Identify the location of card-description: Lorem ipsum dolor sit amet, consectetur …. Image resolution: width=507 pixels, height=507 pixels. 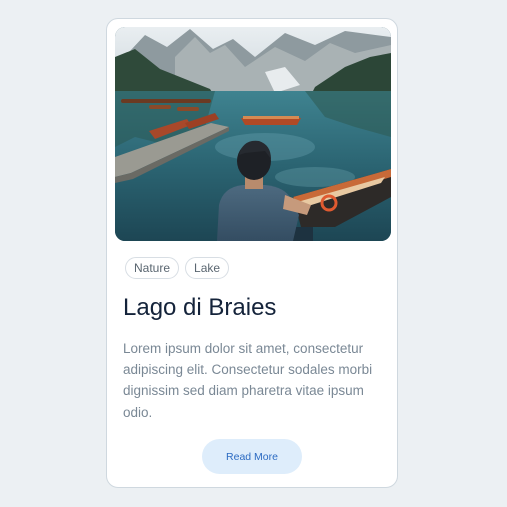
(248, 380).